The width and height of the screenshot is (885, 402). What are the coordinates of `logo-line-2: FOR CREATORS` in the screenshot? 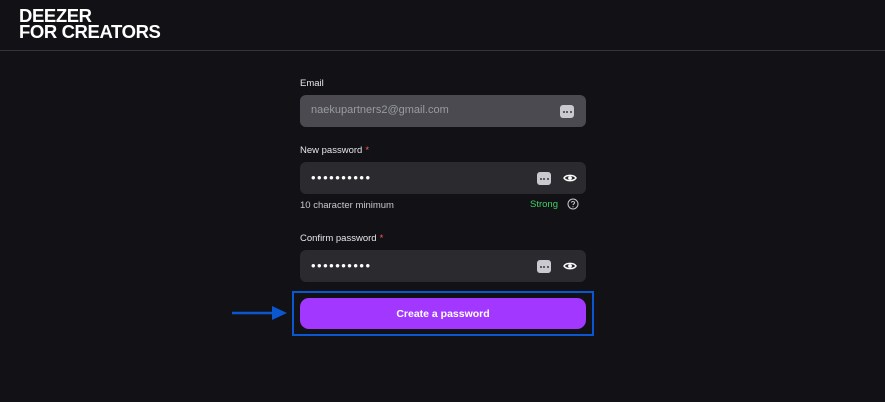 It's located at (90, 31).